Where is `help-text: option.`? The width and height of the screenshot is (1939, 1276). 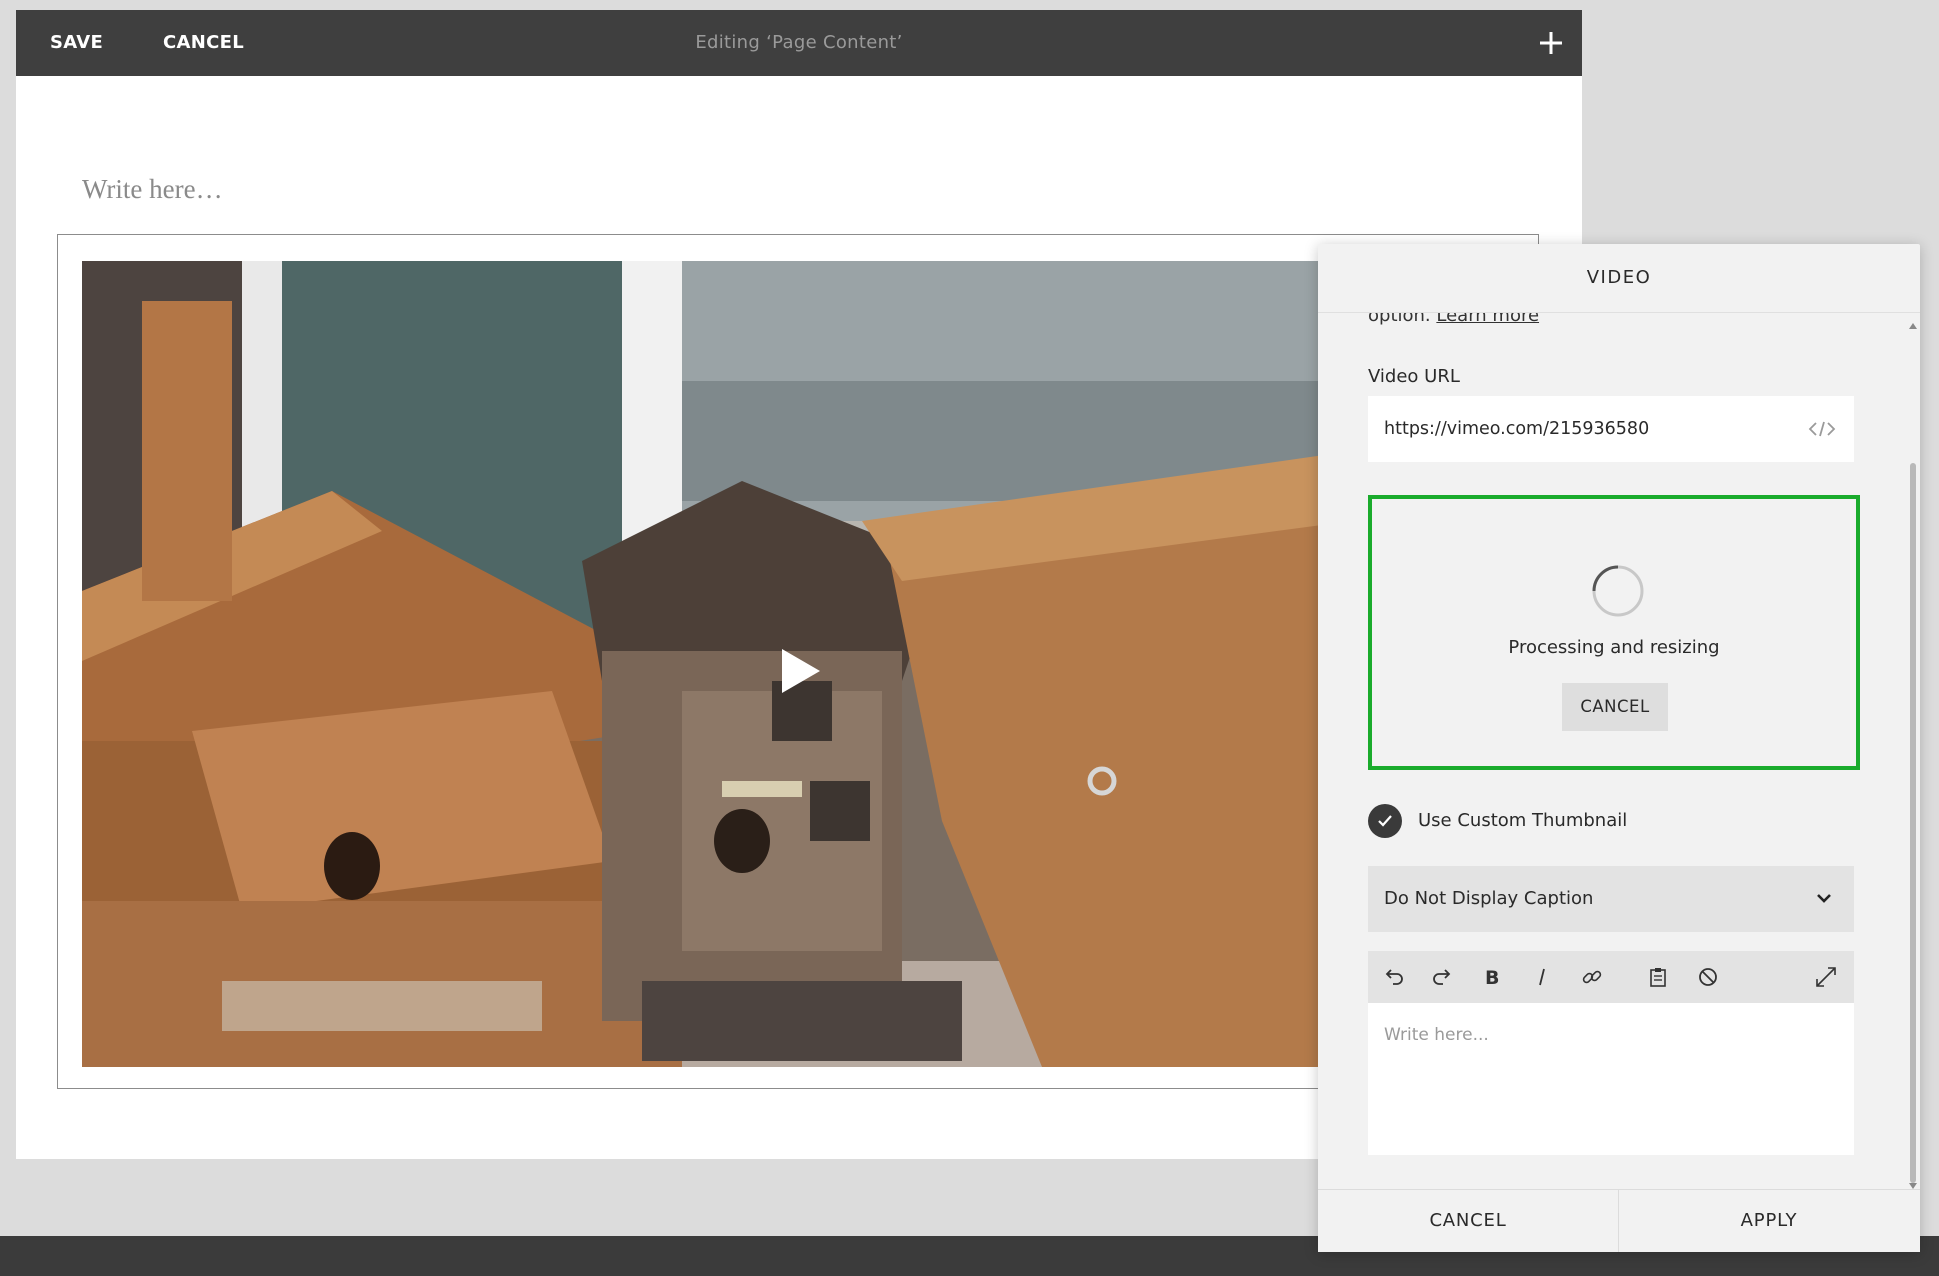 help-text: option. is located at coordinates (1399, 319).